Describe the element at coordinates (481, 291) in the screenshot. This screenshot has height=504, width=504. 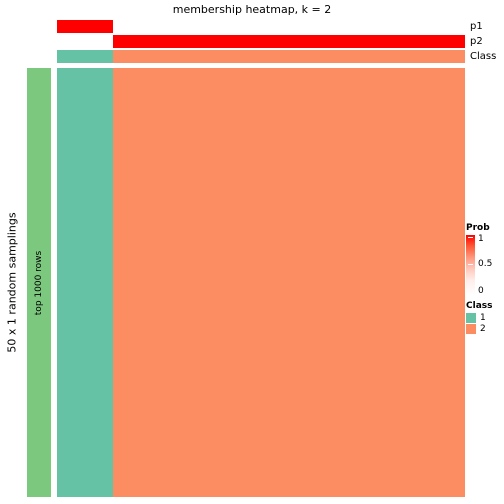
I see `prob-tick-label-0: 0` at that location.